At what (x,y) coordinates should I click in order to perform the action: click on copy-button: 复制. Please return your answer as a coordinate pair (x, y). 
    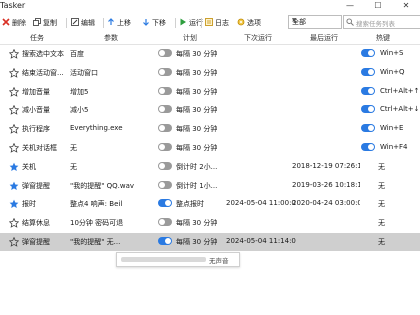
    Looking at the image, I should click on (45, 23).